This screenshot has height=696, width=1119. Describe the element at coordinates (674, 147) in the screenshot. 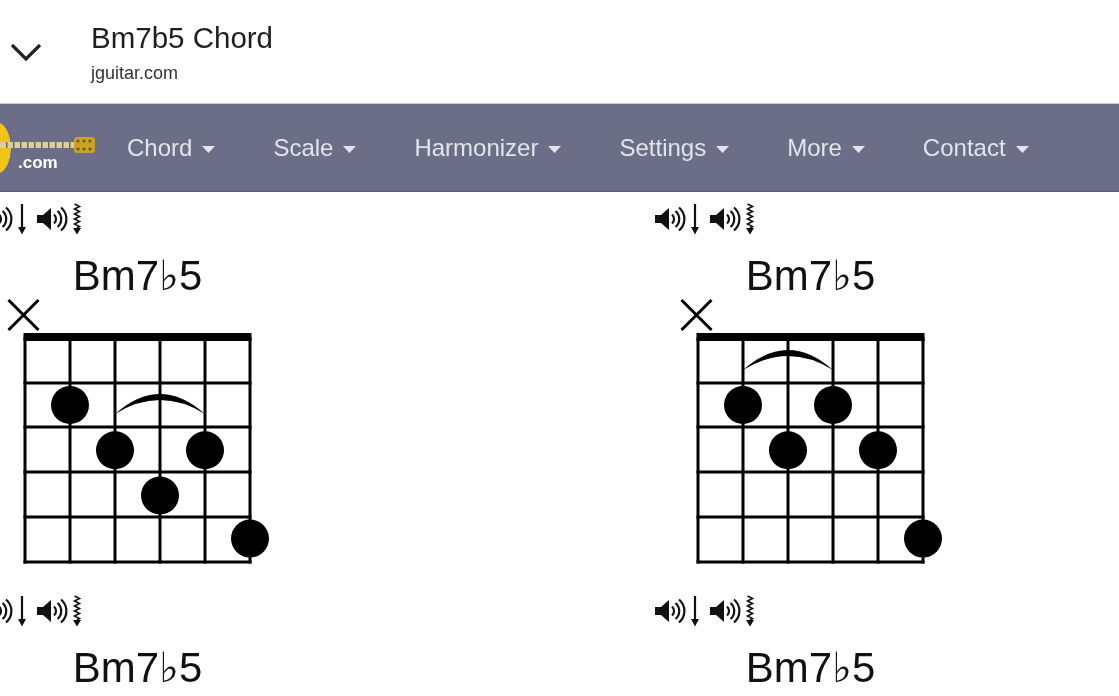

I see `nav-menu-button: Settings` at that location.